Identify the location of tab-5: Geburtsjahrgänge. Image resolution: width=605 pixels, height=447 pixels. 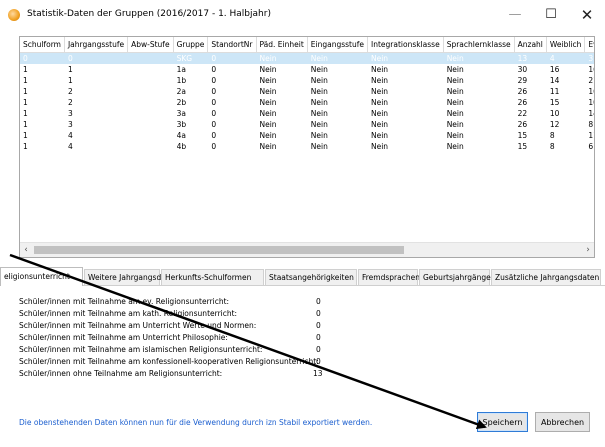
(455, 277).